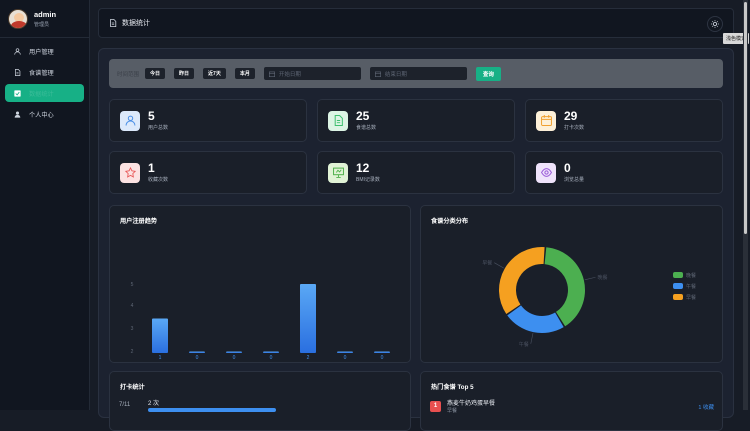  What do you see at coordinates (132, 387) in the screenshot?
I see `checkin-title: 打卡统计` at bounding box center [132, 387].